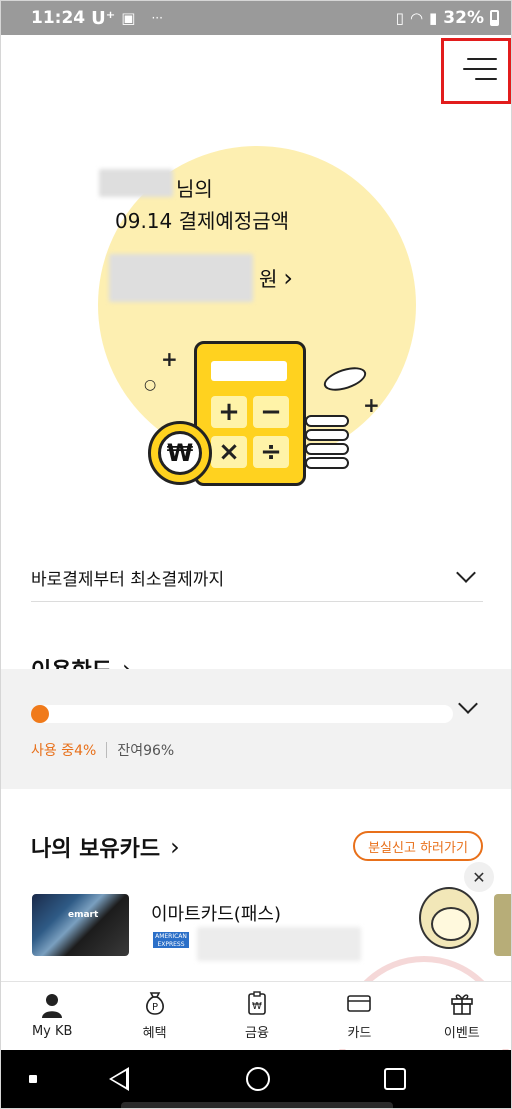 The image size is (512, 1109). What do you see at coordinates (171, 940) in the screenshot?
I see `amex-logo: AMERICAN EXPRESS` at bounding box center [171, 940].